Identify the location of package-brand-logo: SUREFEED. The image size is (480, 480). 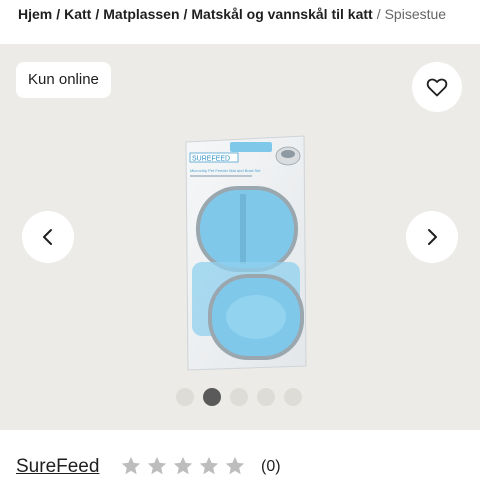
(214, 157).